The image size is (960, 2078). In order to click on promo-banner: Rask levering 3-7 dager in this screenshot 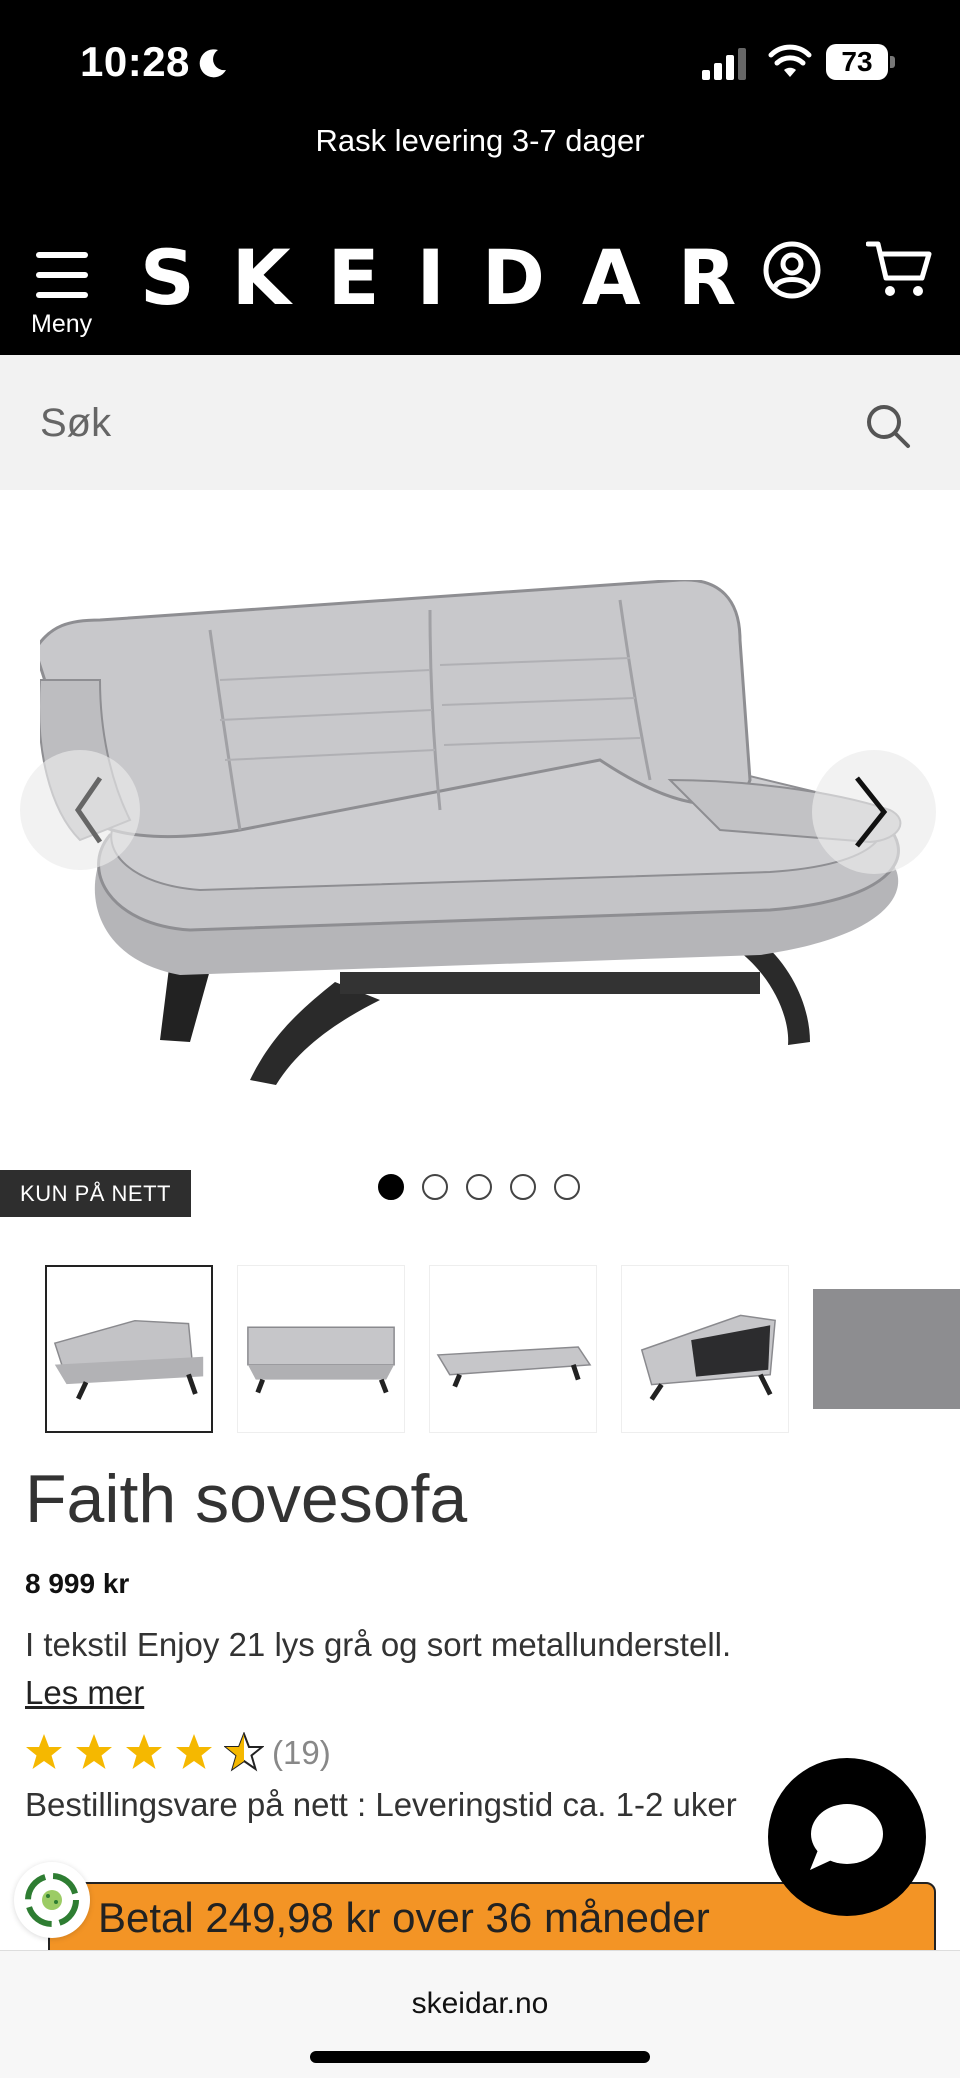, I will do `click(480, 160)`.